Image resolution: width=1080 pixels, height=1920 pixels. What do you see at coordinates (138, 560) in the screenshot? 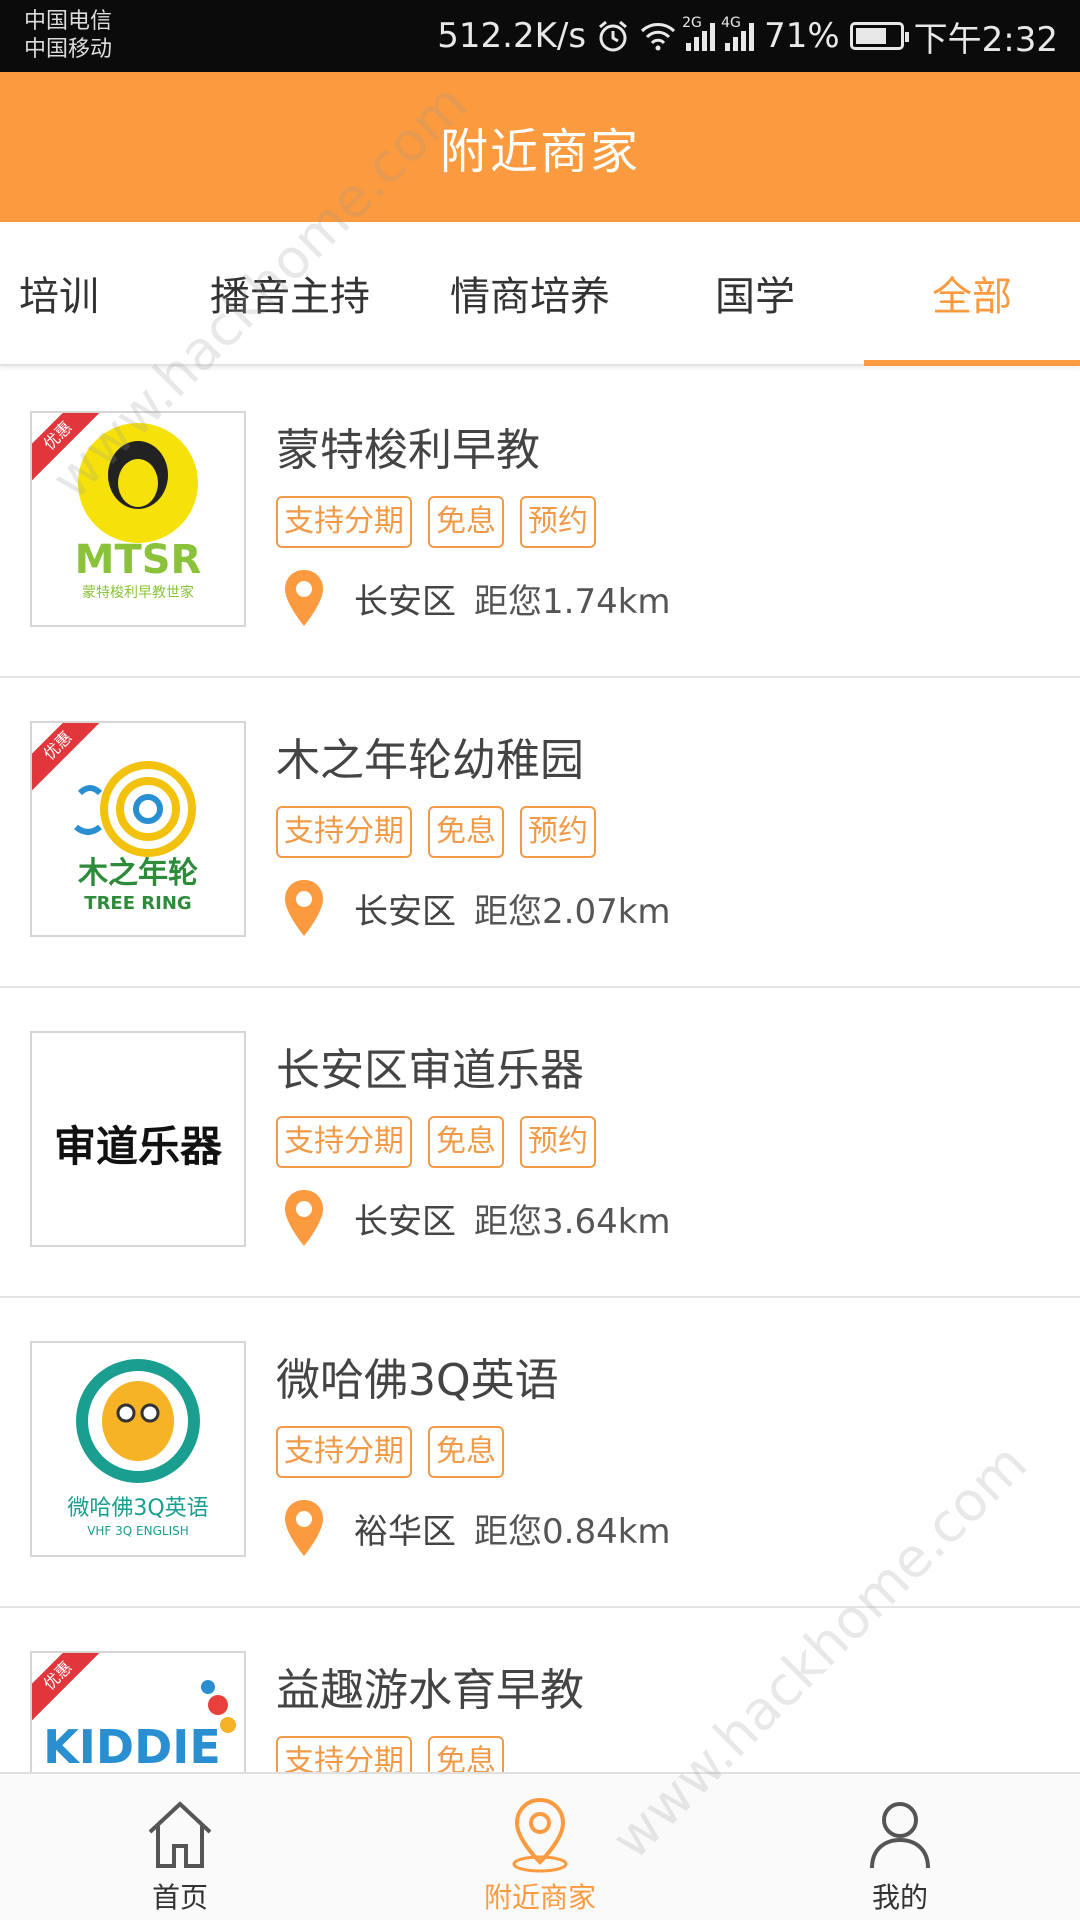
I see `svg-text: MTSR` at bounding box center [138, 560].